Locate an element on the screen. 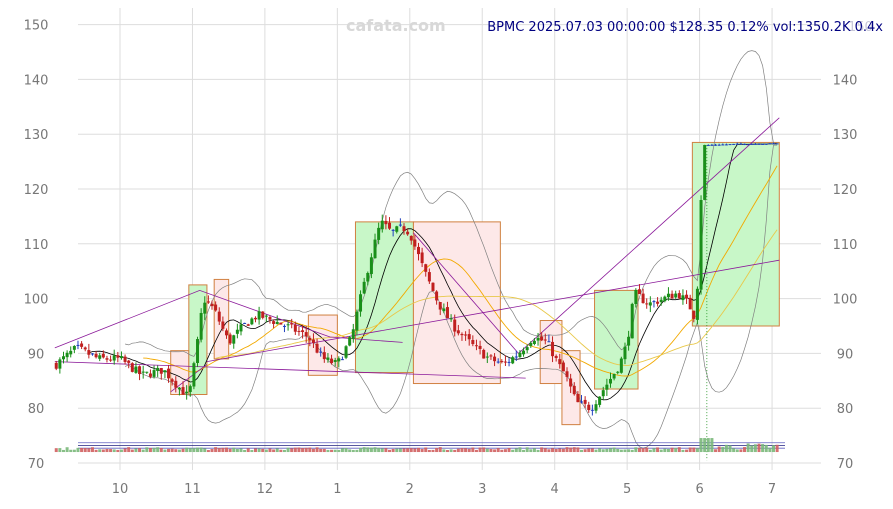 Image resolution: width=893 pixels, height=509 pixels. rise-box is located at coordinates (384, 297).